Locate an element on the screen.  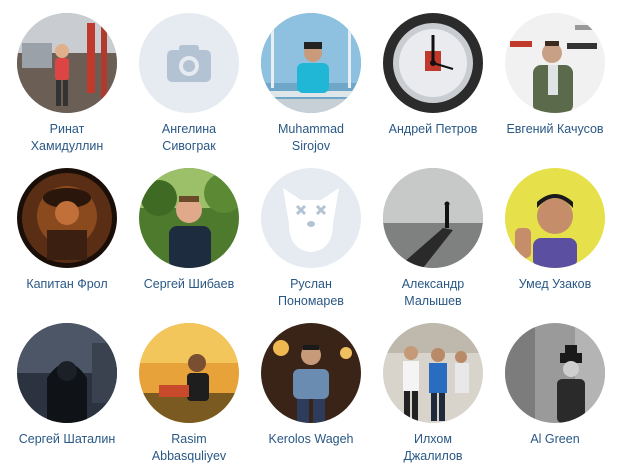
bw-man-photo is located at coordinates (555, 373).